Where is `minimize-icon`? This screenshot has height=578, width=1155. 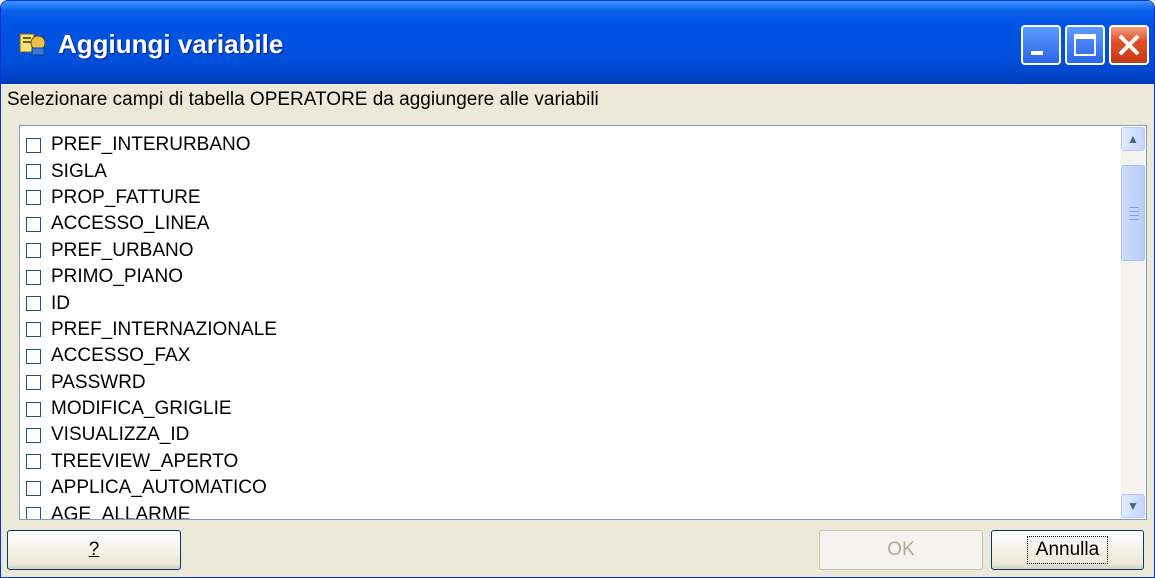
minimize-icon is located at coordinates (1037, 53).